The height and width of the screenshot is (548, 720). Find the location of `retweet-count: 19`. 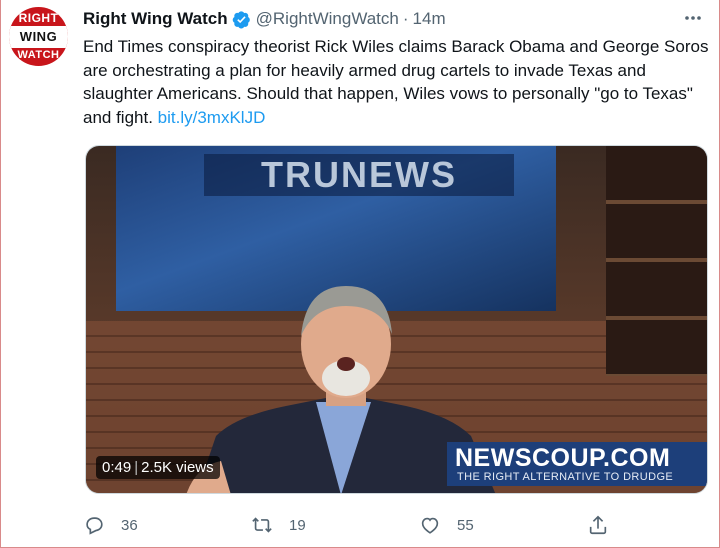

retweet-count: 19 is located at coordinates (297, 525).